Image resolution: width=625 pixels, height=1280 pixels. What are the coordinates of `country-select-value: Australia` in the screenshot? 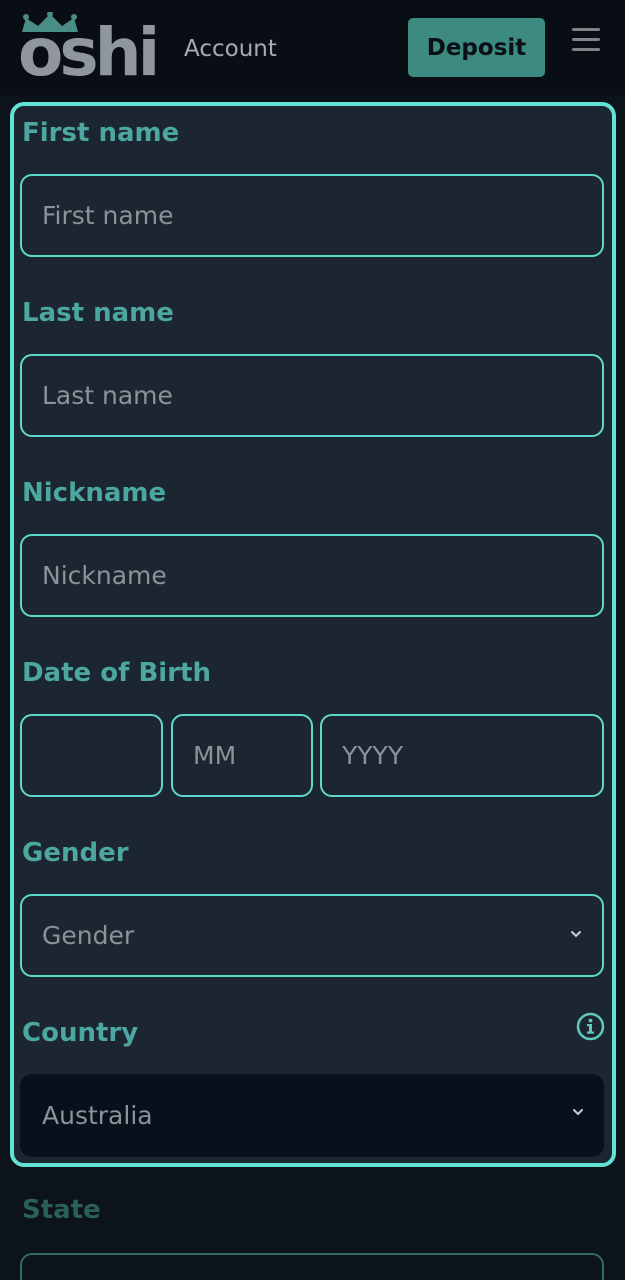 It's located at (97, 1115).